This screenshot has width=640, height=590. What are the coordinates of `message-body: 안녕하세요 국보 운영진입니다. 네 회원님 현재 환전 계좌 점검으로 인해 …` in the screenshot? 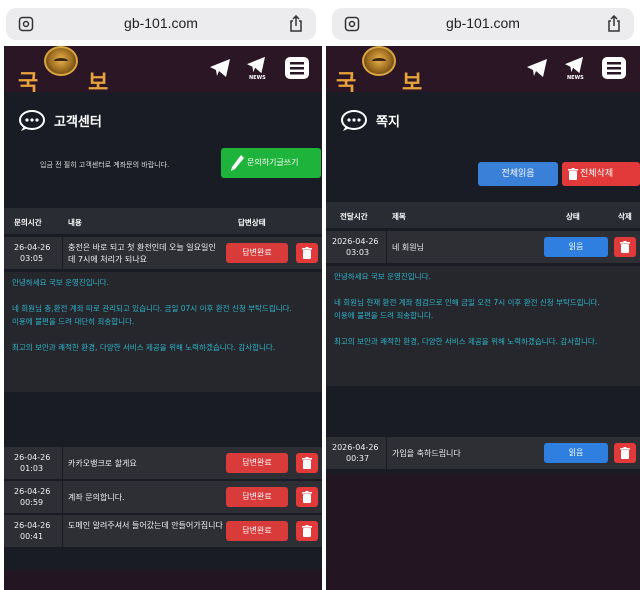 It's located at (483, 326).